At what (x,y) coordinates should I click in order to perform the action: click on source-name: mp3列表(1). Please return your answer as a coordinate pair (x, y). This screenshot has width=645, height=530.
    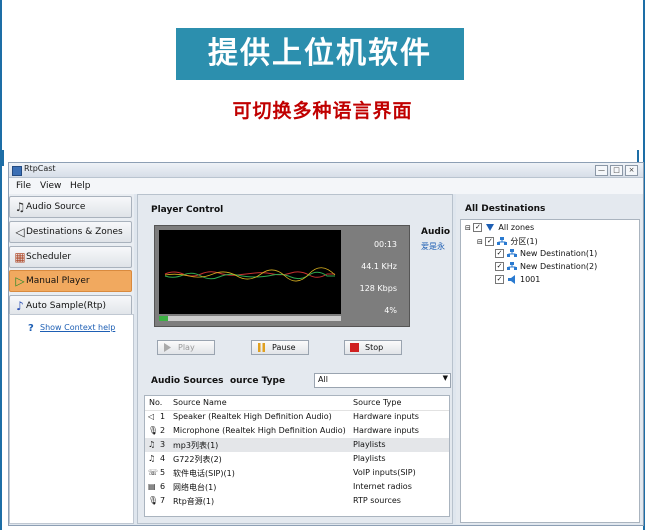
    Looking at the image, I should click on (196, 445).